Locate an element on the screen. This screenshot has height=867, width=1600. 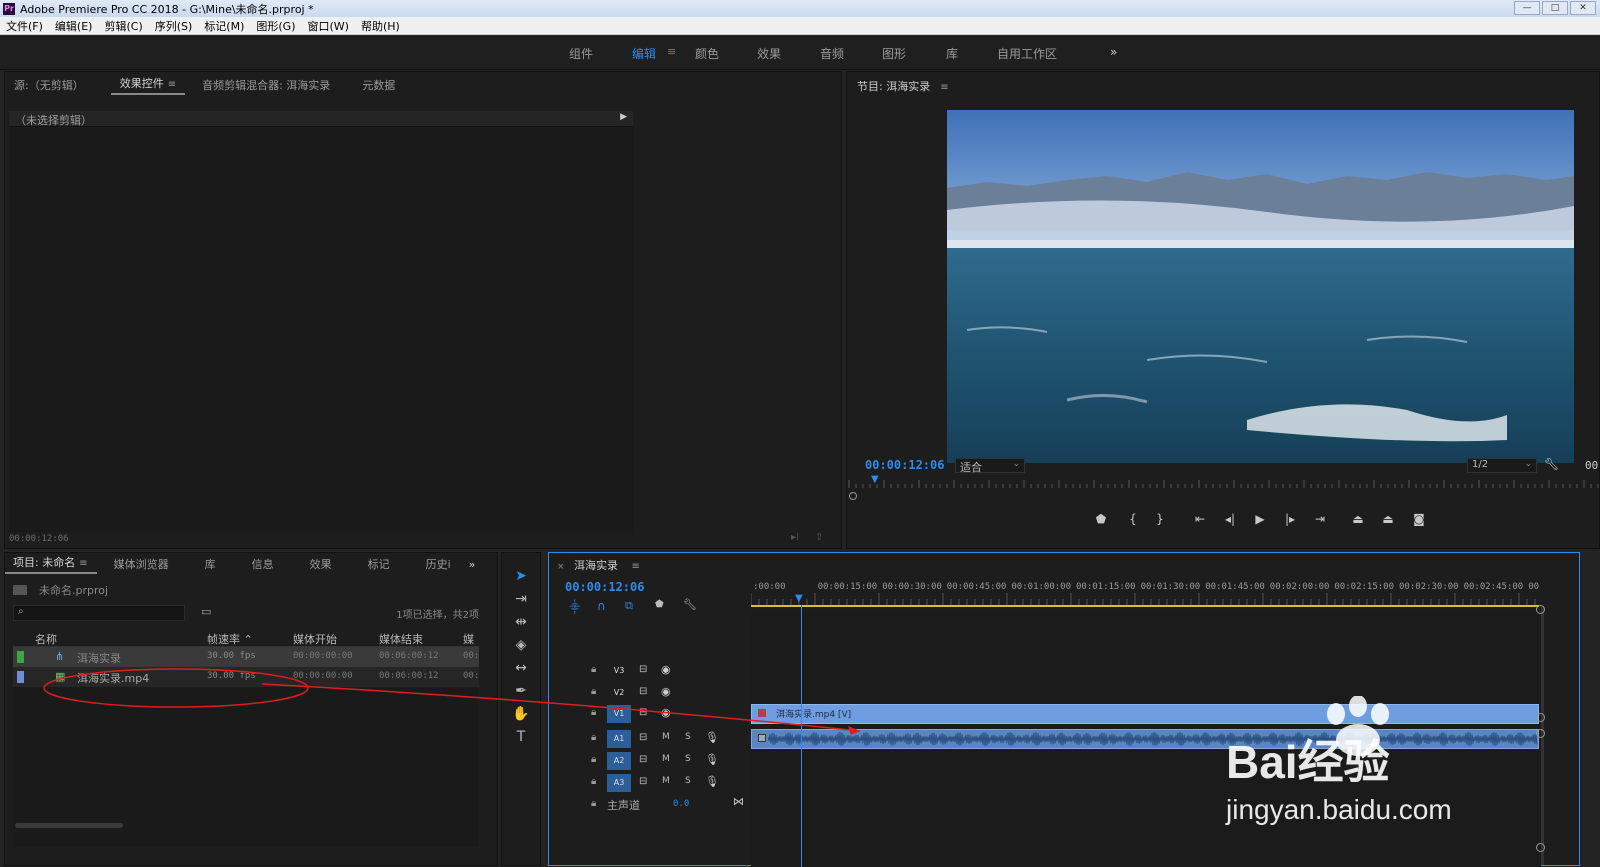
menu-help: 帮助(H) is located at coordinates (380, 26).